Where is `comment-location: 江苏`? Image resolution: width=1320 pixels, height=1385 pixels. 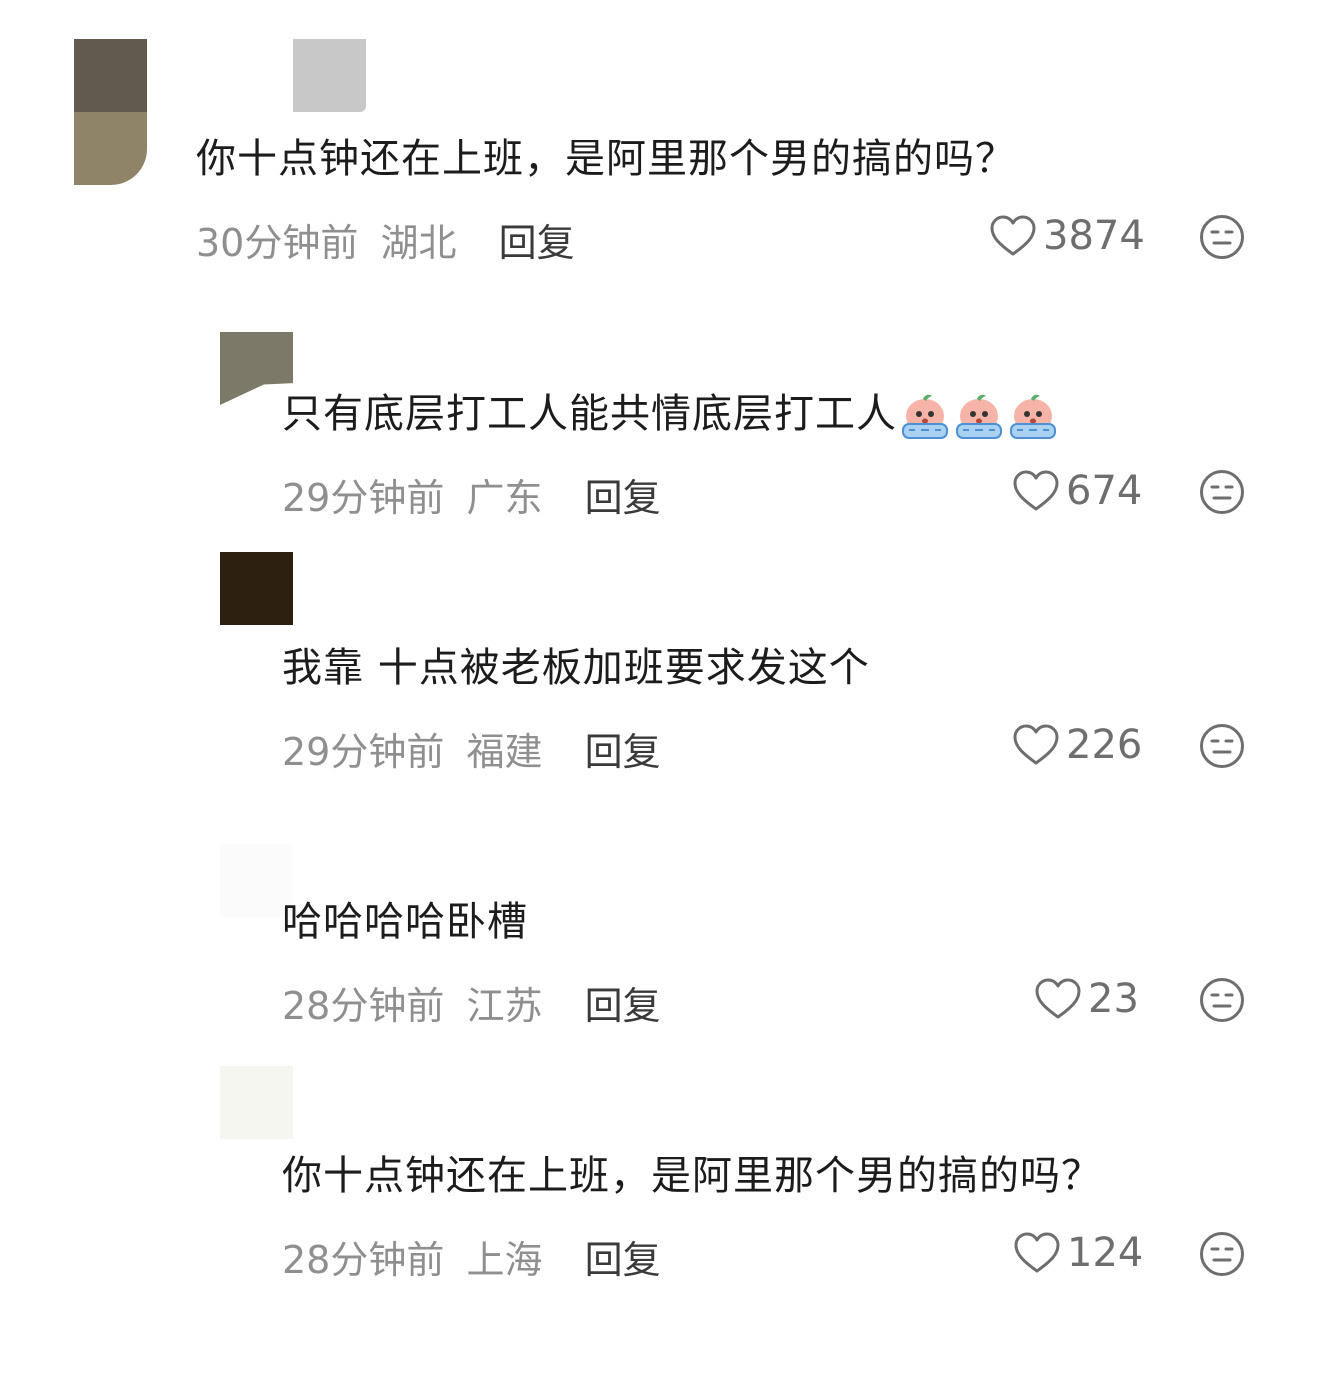
comment-location: 江苏 is located at coordinates (504, 1006).